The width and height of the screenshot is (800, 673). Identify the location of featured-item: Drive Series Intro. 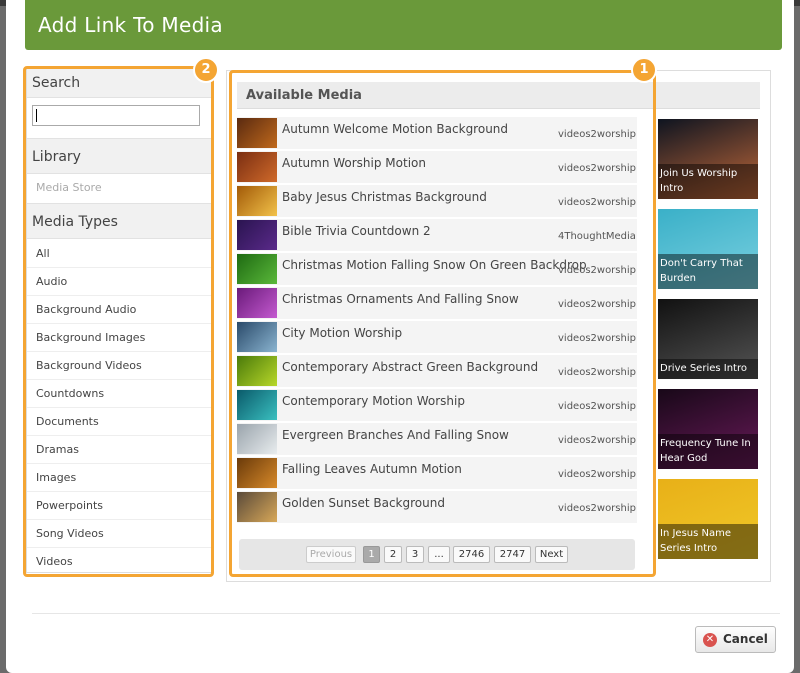
(708, 339).